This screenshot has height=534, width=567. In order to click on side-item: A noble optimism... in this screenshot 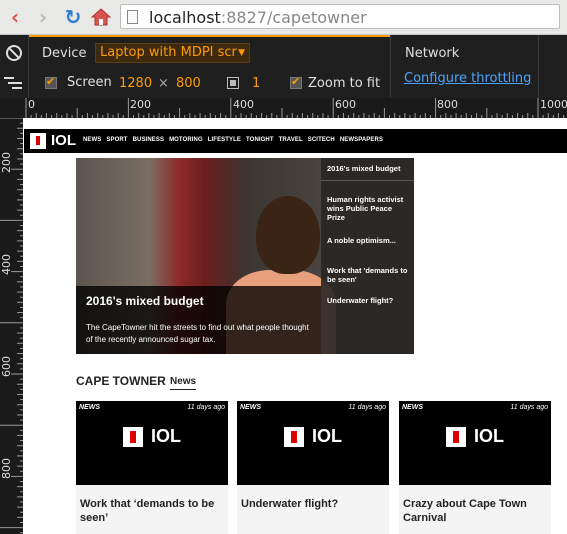, I will do `click(369, 240)`.